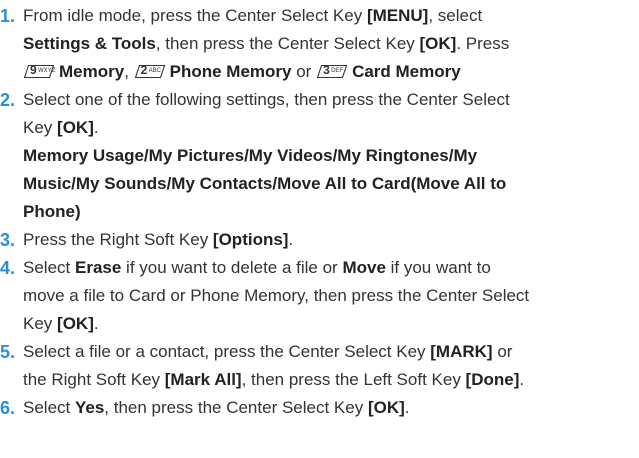  What do you see at coordinates (364, 267) in the screenshot?
I see `option-move: Move` at bounding box center [364, 267].